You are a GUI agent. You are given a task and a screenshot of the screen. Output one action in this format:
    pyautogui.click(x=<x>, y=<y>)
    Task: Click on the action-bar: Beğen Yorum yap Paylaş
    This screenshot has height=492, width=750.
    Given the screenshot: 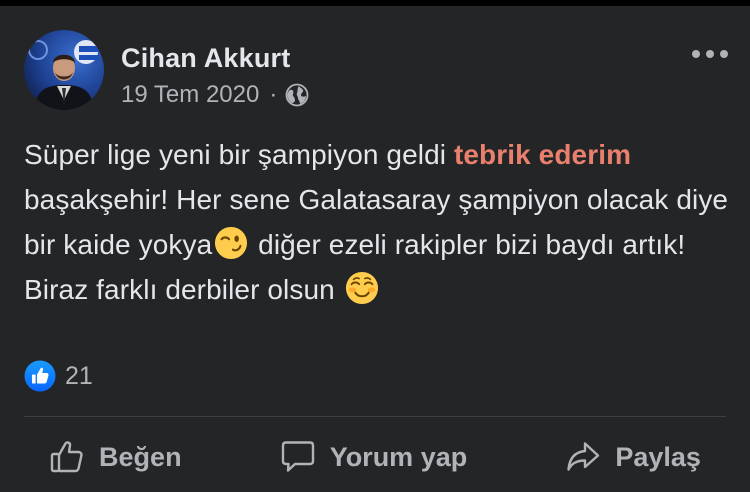 What is the action you would take?
    pyautogui.click(x=375, y=457)
    